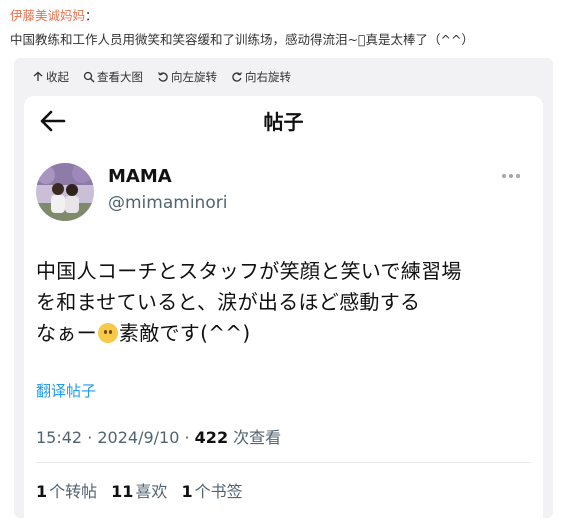 This screenshot has height=526, width=567. I want to click on post-stats: 1 个转帖 11 喜欢 1 个书签, so click(139, 490).